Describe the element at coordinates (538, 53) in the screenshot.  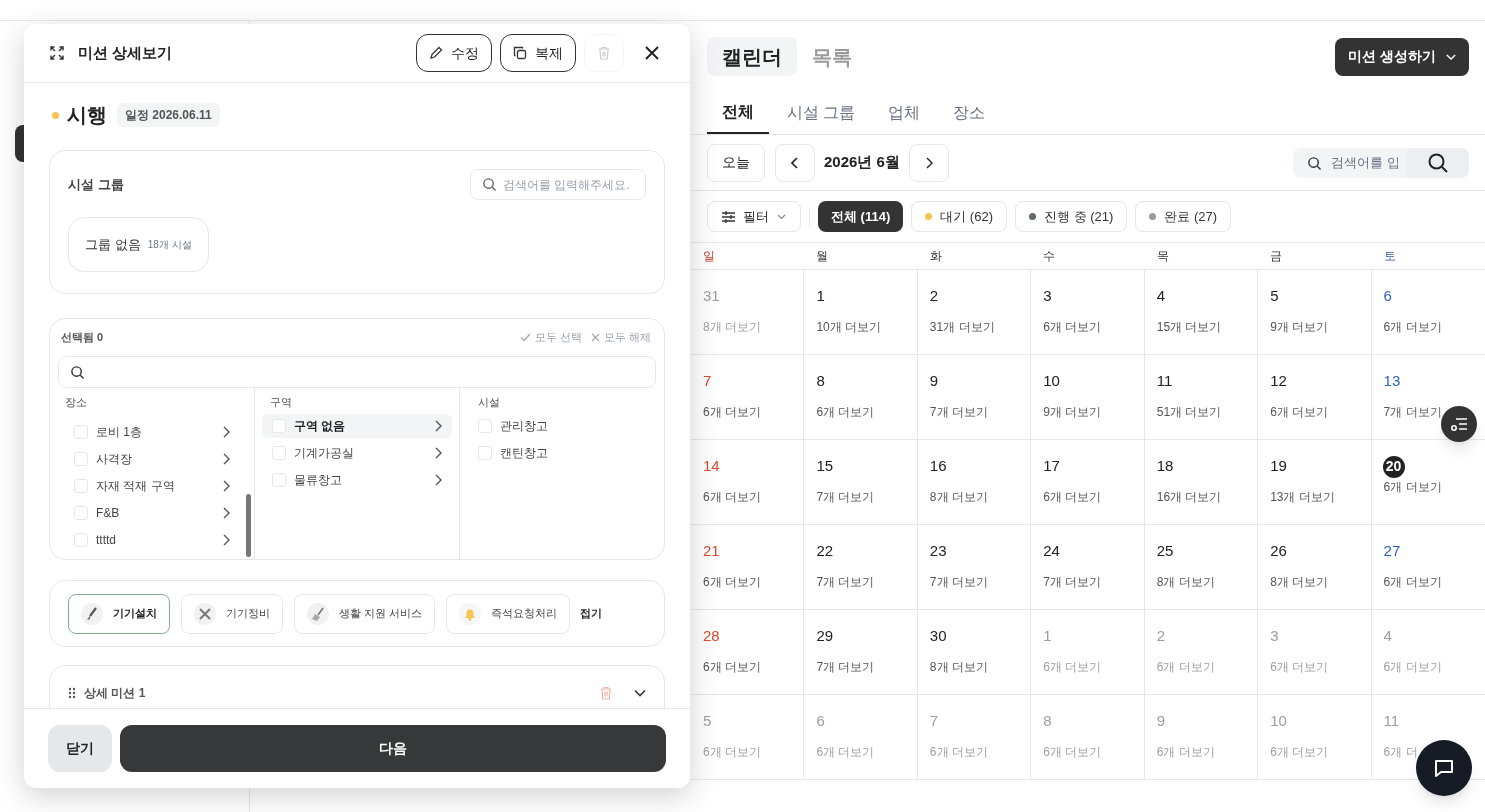
I see `copy-button: 복제` at that location.